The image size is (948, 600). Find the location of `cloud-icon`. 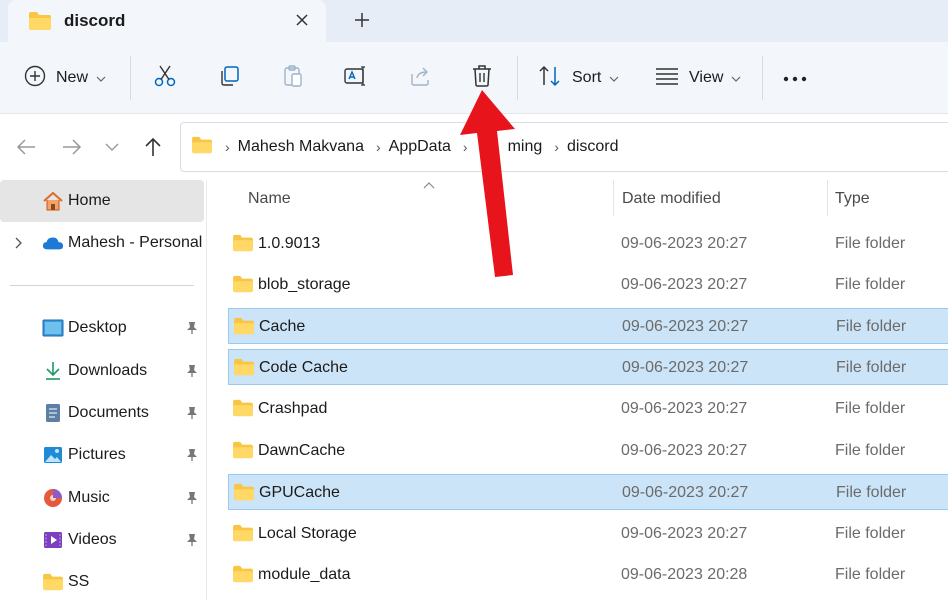

cloud-icon is located at coordinates (53, 243).